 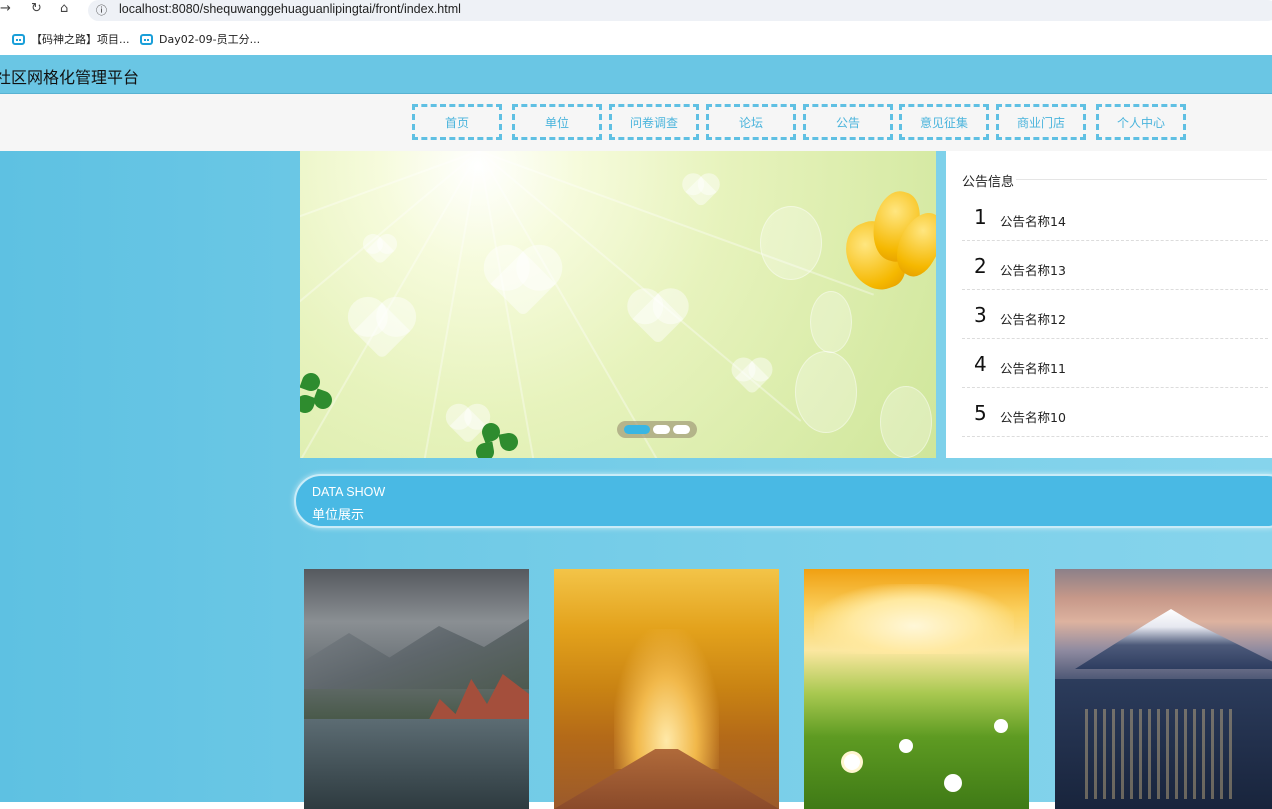 What do you see at coordinates (980, 413) in the screenshot?
I see `notice-index: 5` at bounding box center [980, 413].